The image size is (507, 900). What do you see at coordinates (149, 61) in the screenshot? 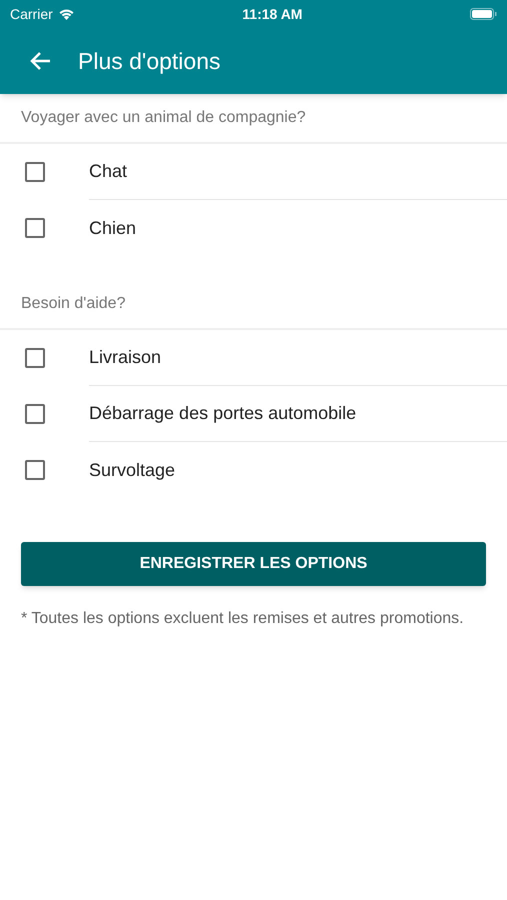
I see `page-title: Plus d'options` at bounding box center [149, 61].